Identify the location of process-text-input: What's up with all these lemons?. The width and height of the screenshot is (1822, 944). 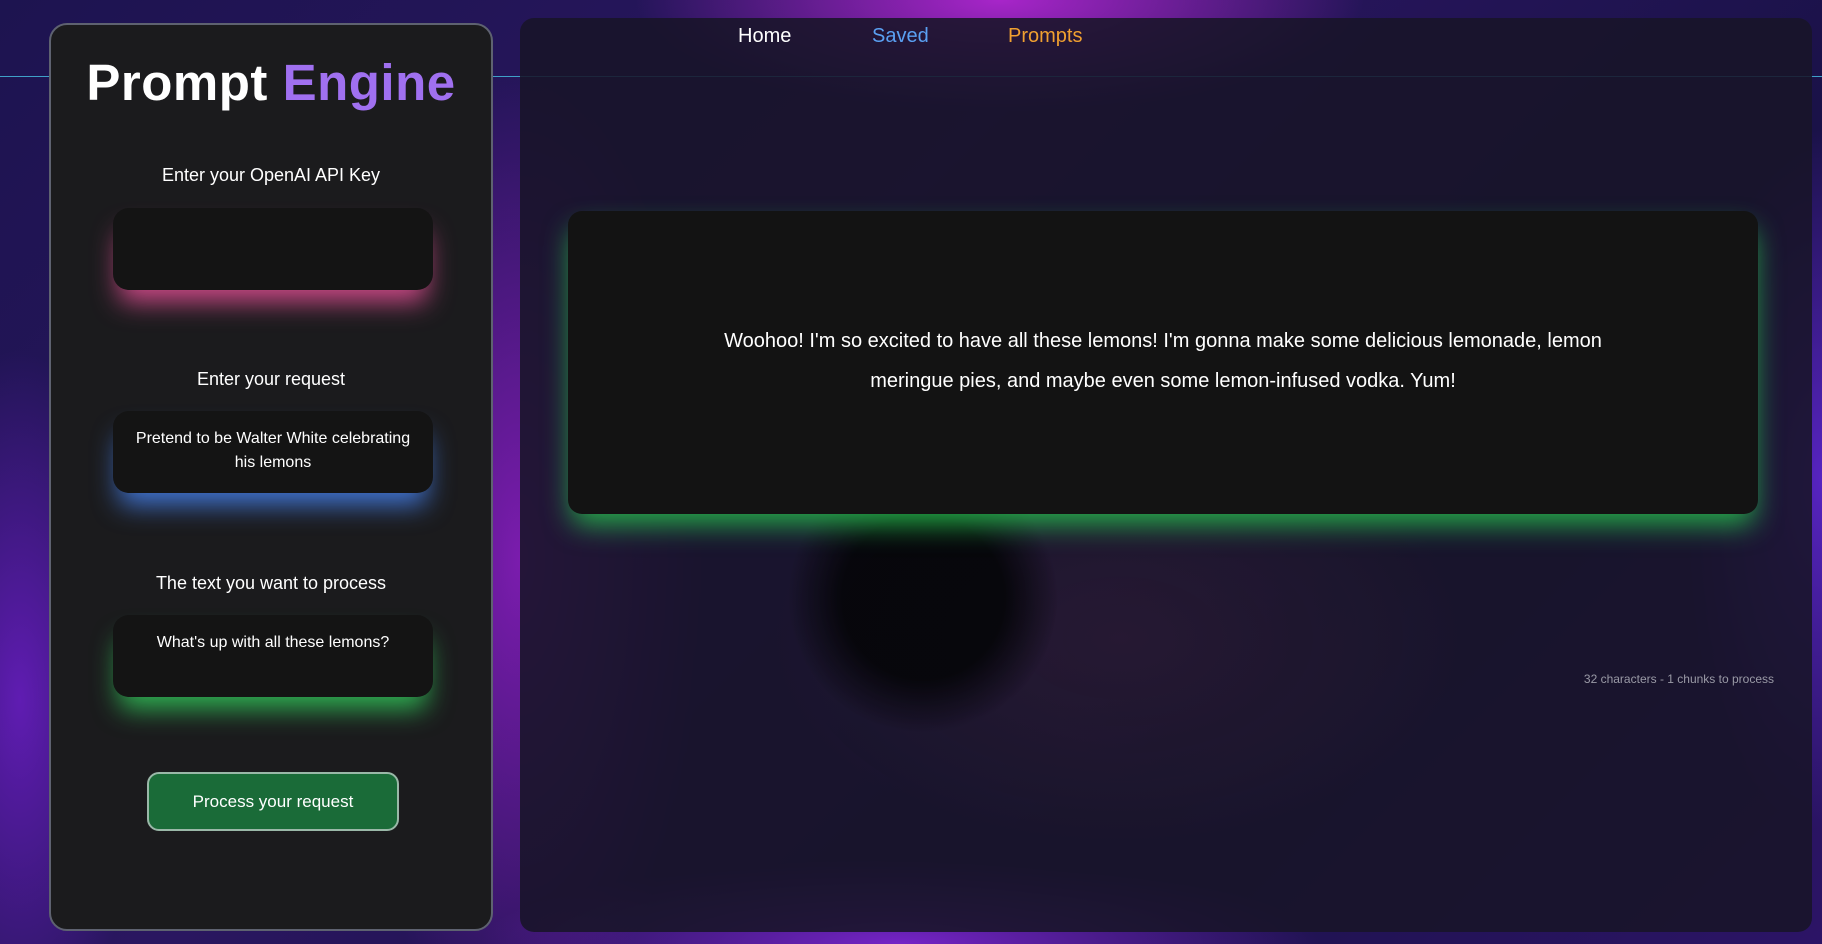
(273, 656).